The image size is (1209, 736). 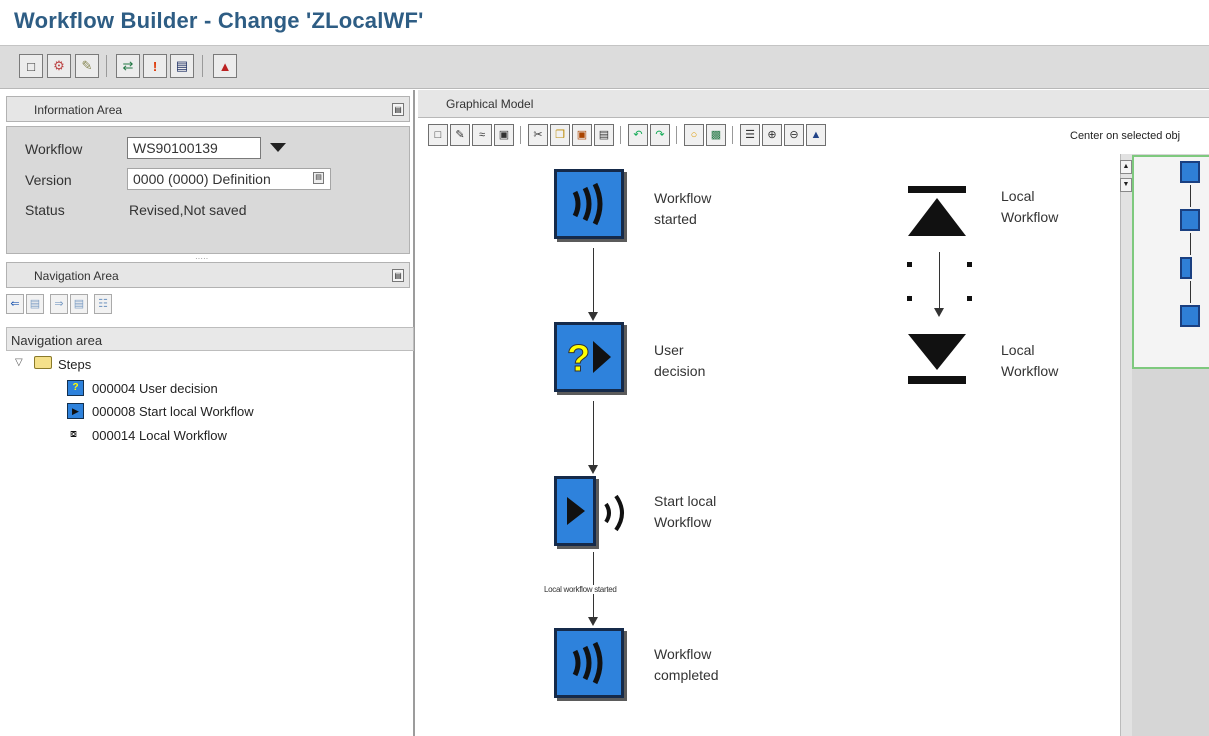 What do you see at coordinates (1029, 207) in the screenshot?
I see `node-label: Local Workflow` at bounding box center [1029, 207].